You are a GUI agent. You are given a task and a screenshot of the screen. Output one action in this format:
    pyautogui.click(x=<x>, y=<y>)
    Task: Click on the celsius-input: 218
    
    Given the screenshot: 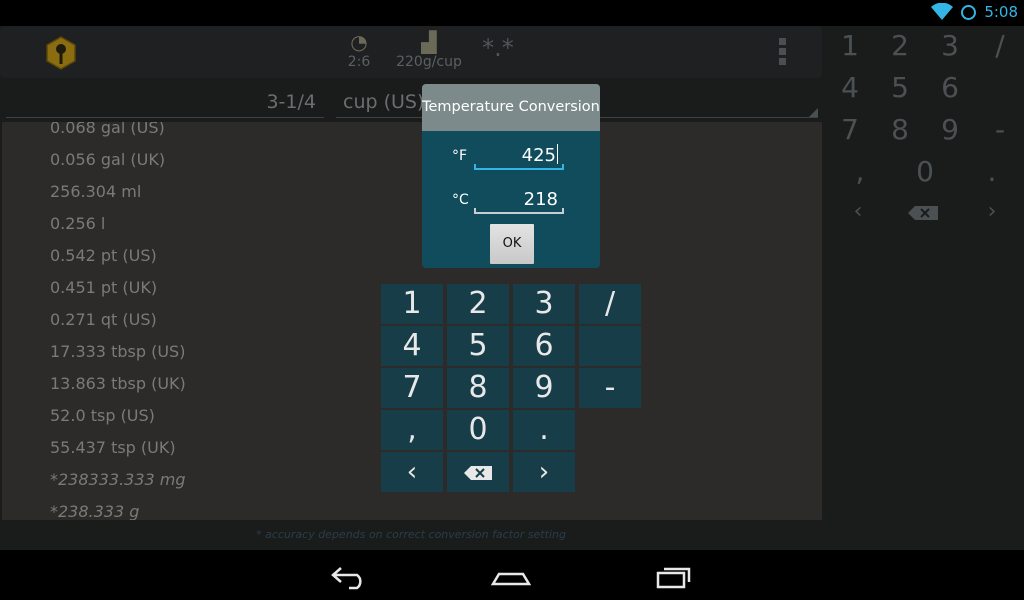 What is the action you would take?
    pyautogui.click(x=519, y=200)
    